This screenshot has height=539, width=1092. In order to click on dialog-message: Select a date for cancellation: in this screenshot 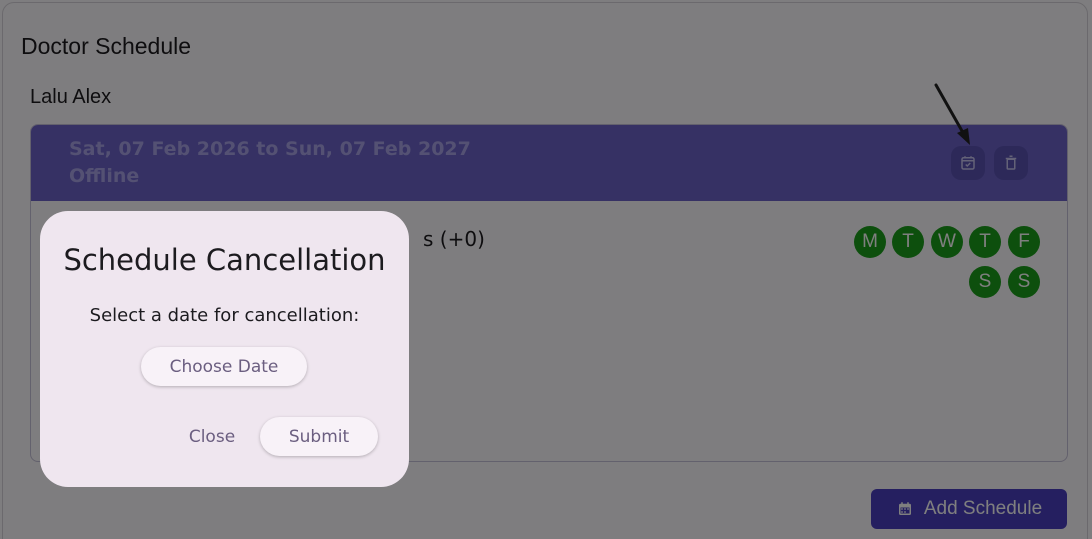, I will do `click(224, 315)`.